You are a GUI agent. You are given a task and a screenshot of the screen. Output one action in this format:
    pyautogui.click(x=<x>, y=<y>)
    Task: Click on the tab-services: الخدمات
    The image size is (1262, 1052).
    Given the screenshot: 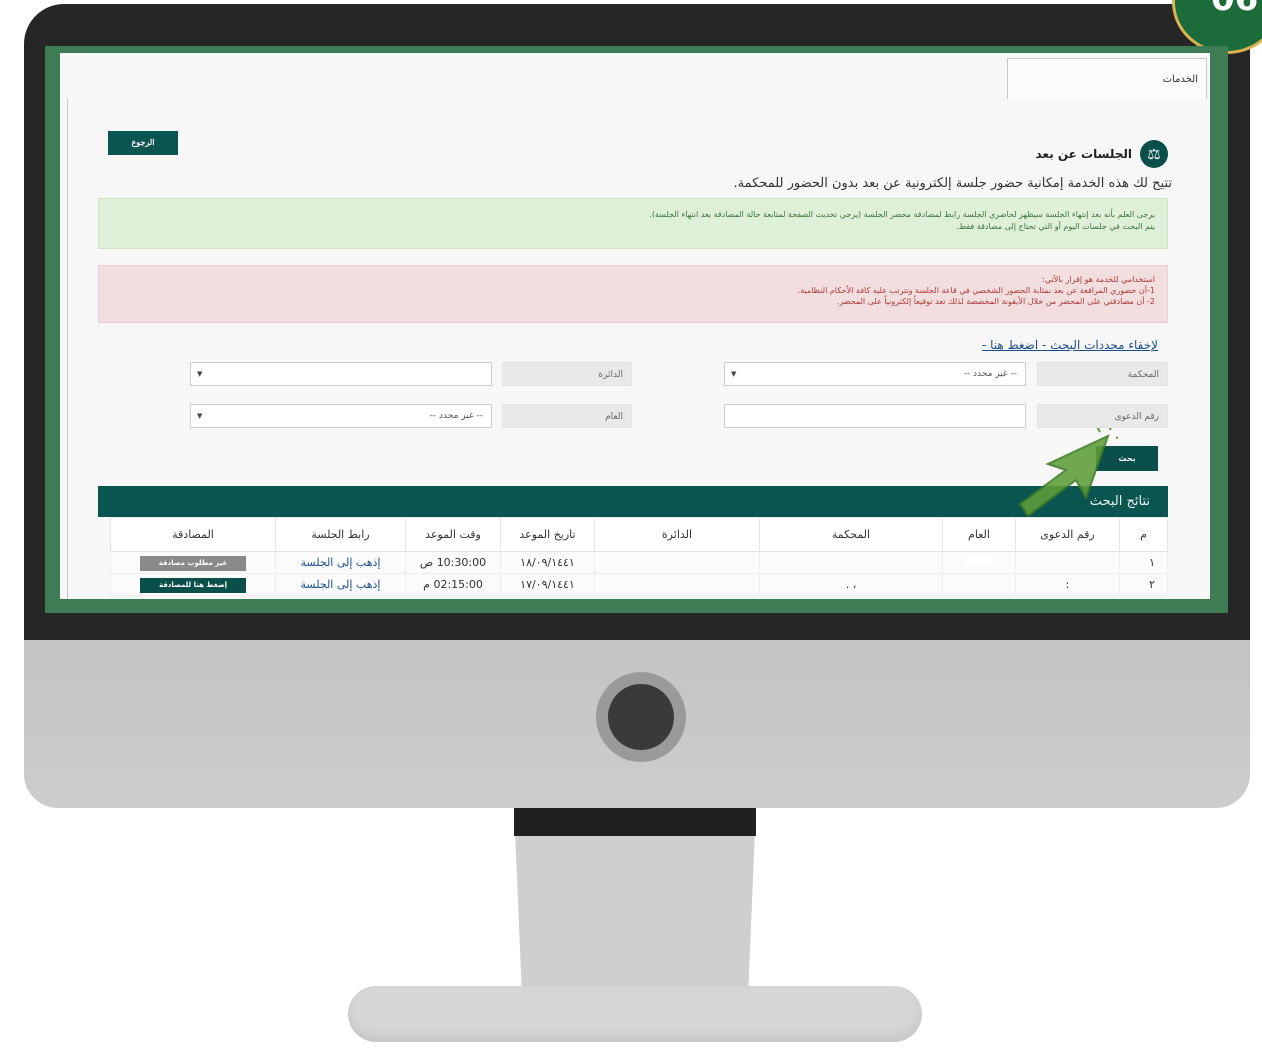 What is the action you would take?
    pyautogui.click(x=1107, y=79)
    